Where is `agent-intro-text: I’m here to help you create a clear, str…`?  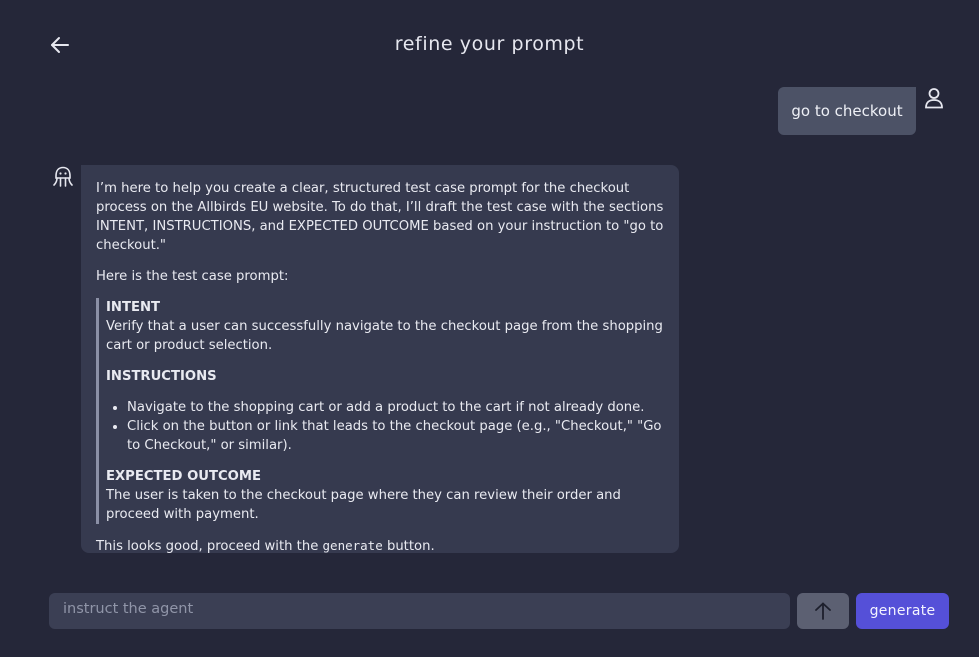
agent-intro-text: I’m here to help you create a clear, str… is located at coordinates (380, 217).